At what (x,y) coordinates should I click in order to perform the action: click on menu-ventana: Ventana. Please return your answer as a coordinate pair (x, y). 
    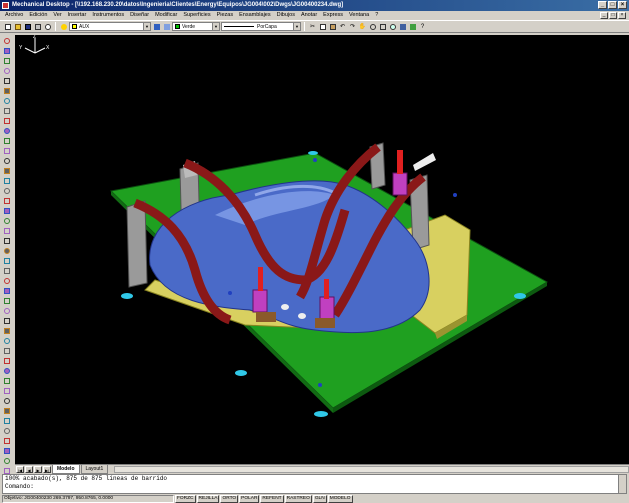
    Looking at the image, I should click on (359, 15).